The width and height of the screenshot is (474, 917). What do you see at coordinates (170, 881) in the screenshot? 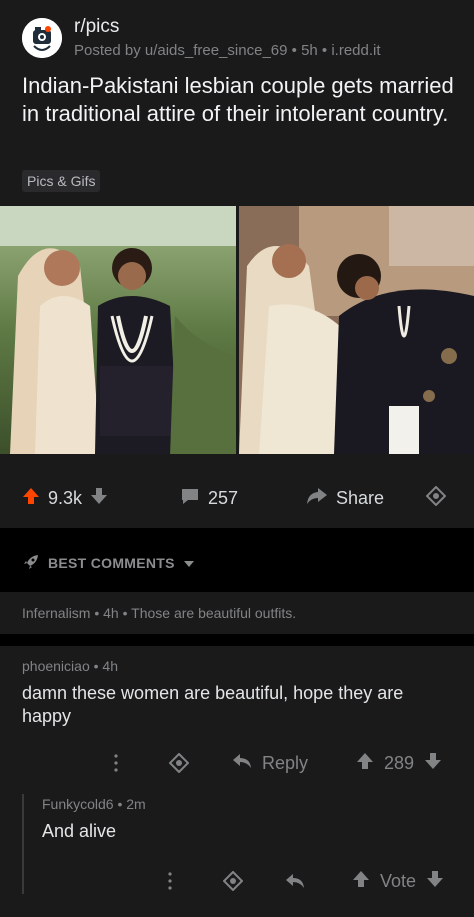
I see `reply-more-options-icon` at bounding box center [170, 881].